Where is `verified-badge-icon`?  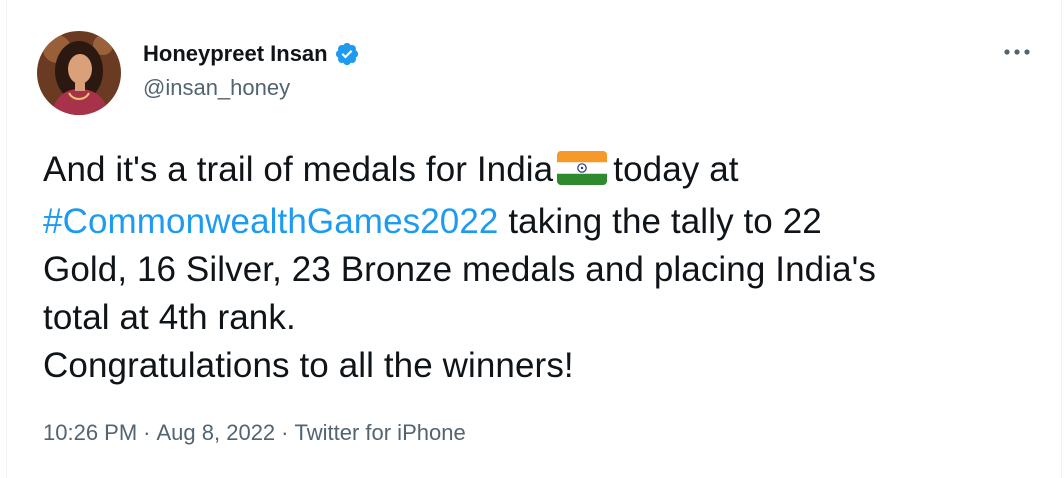 verified-badge-icon is located at coordinates (347, 54).